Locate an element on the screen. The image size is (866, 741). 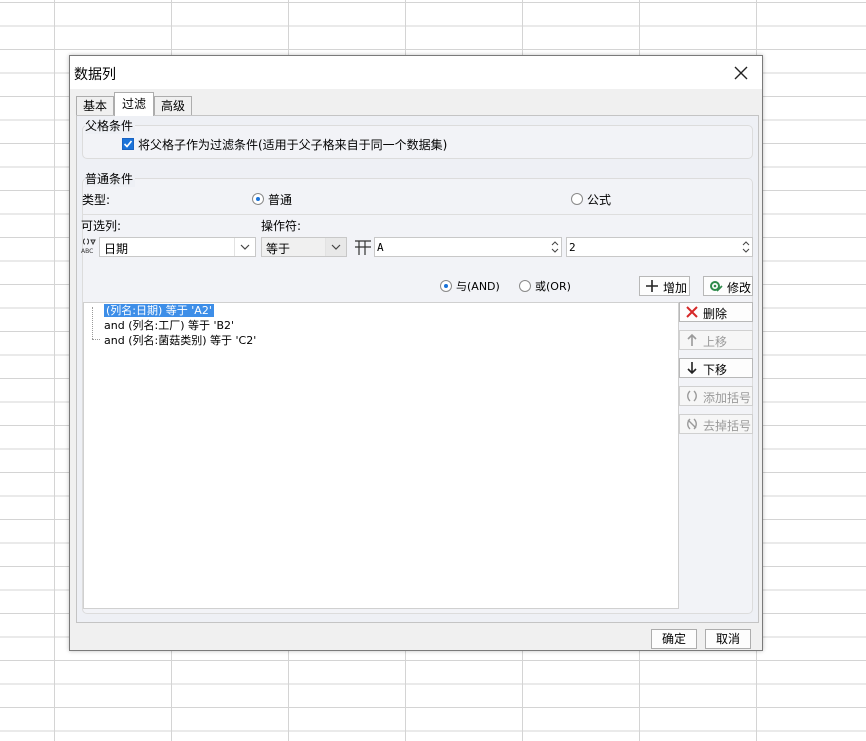
delete-x-icon is located at coordinates (692, 312).